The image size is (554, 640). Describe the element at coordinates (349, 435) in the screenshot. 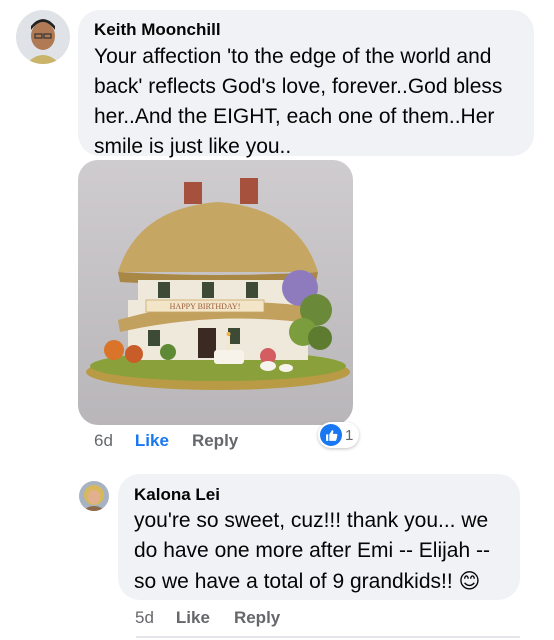

I see `reaction-count-text: 1` at that location.